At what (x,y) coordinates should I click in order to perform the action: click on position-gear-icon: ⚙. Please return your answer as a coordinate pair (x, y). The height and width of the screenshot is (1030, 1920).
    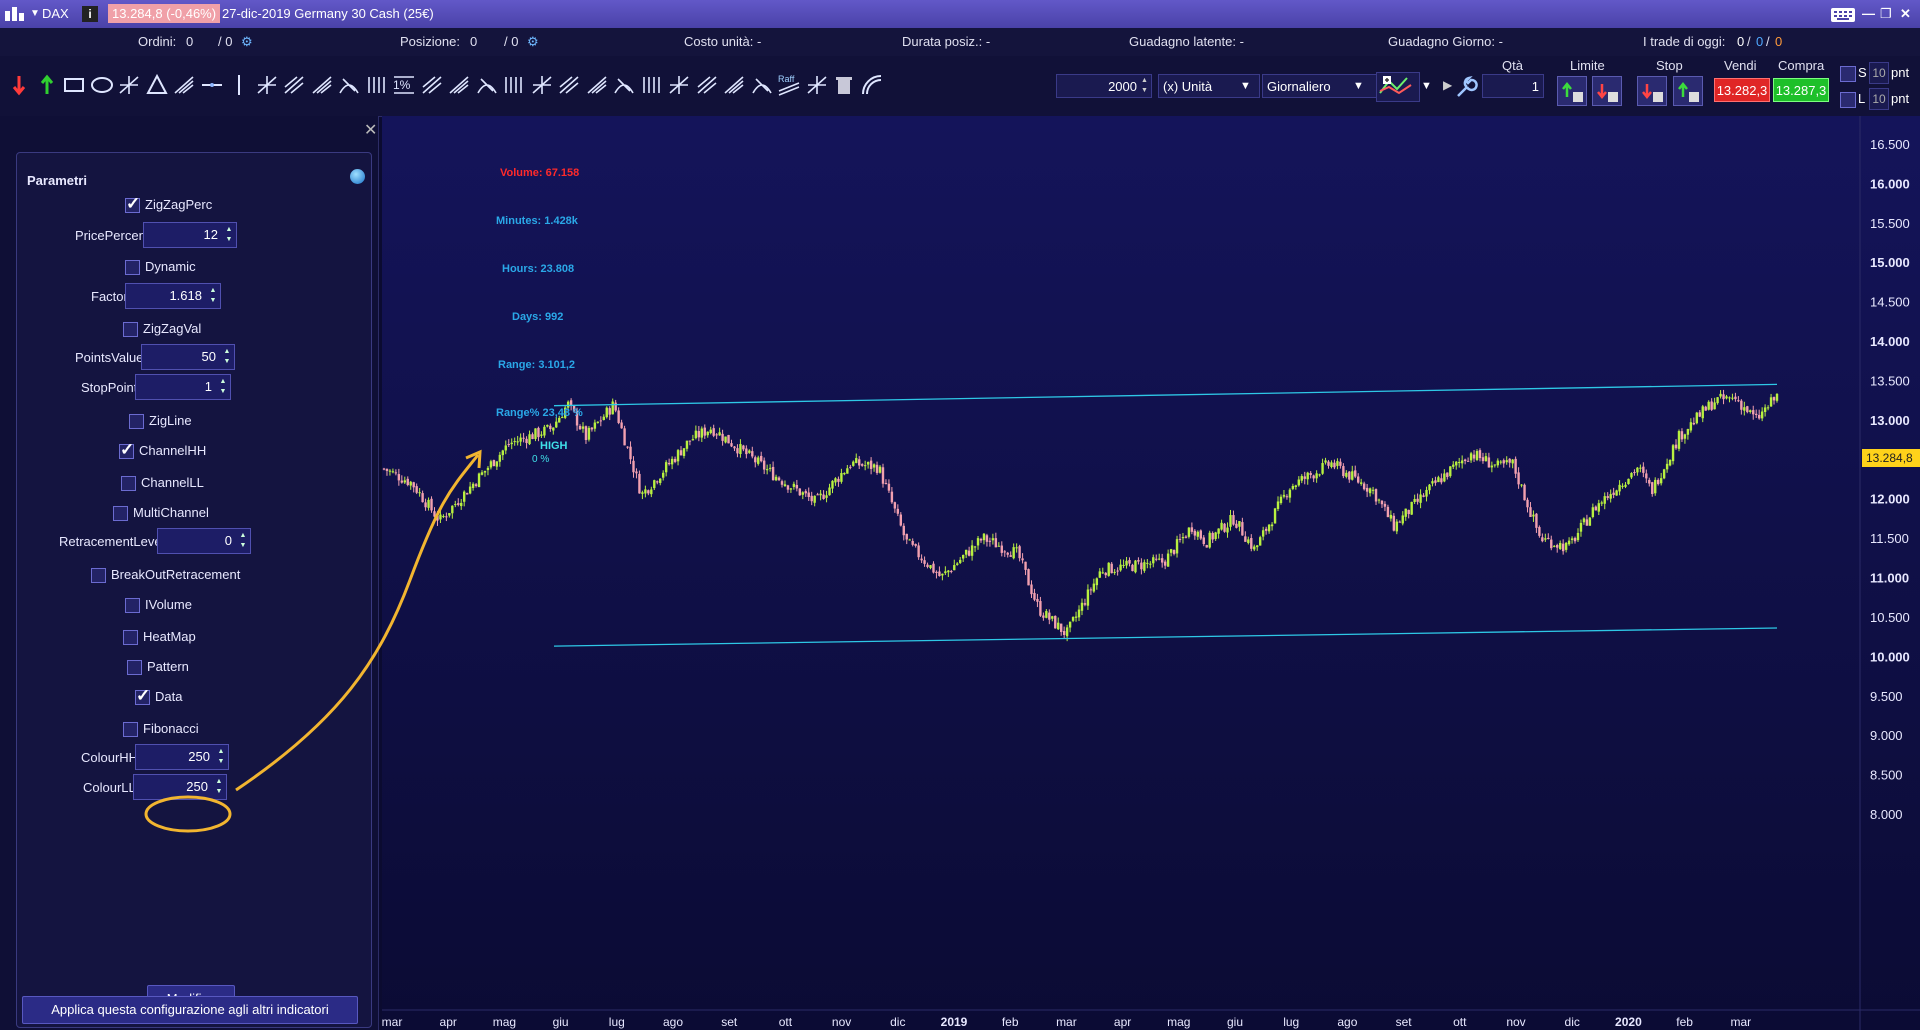
    Looking at the image, I should click on (533, 42).